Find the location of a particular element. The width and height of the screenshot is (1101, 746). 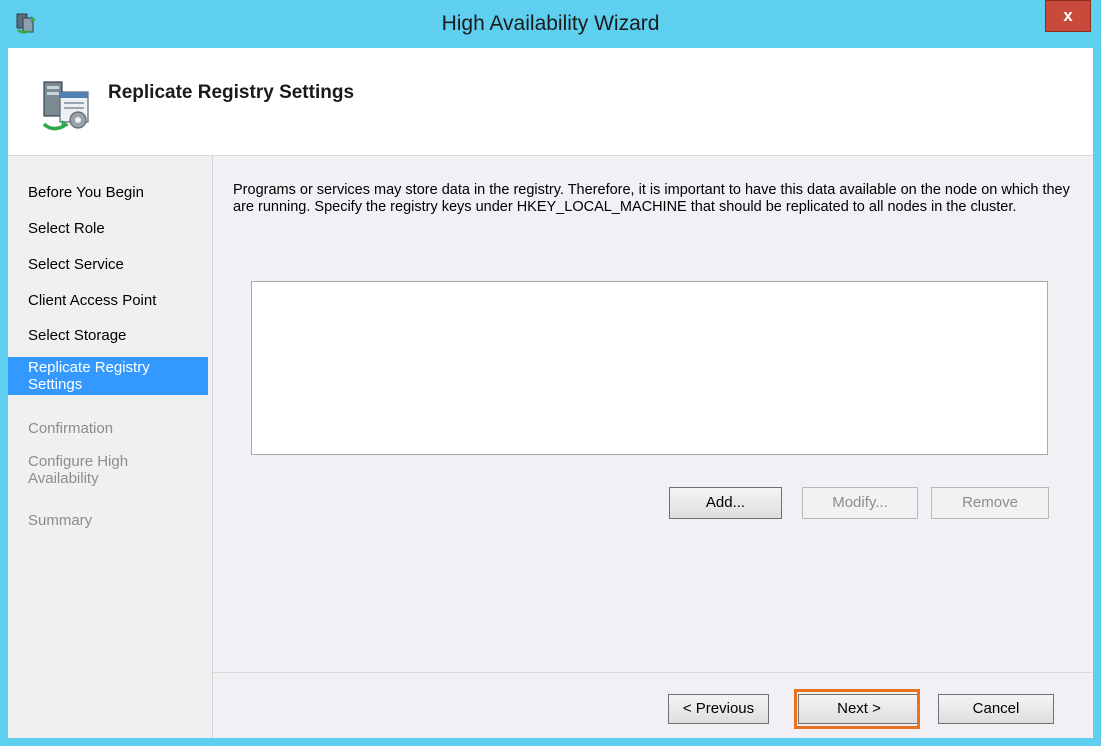

cancel-button-label: Cancel is located at coordinates (996, 708).